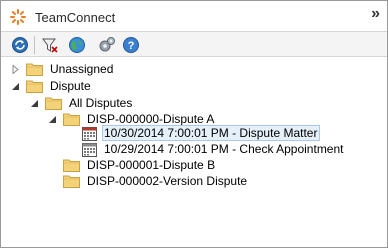 The height and width of the screenshot is (248, 388). Describe the element at coordinates (75, 17) in the screenshot. I see `app-title: TeamConnect` at that location.